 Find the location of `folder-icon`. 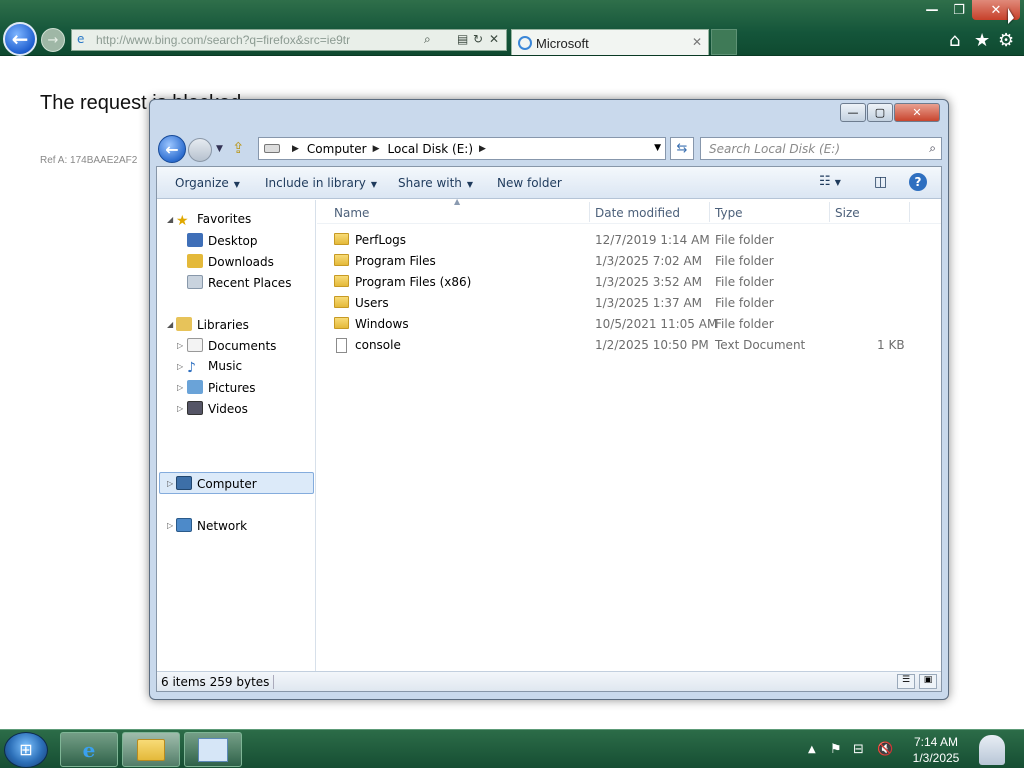

folder-icon is located at coordinates (341, 239).